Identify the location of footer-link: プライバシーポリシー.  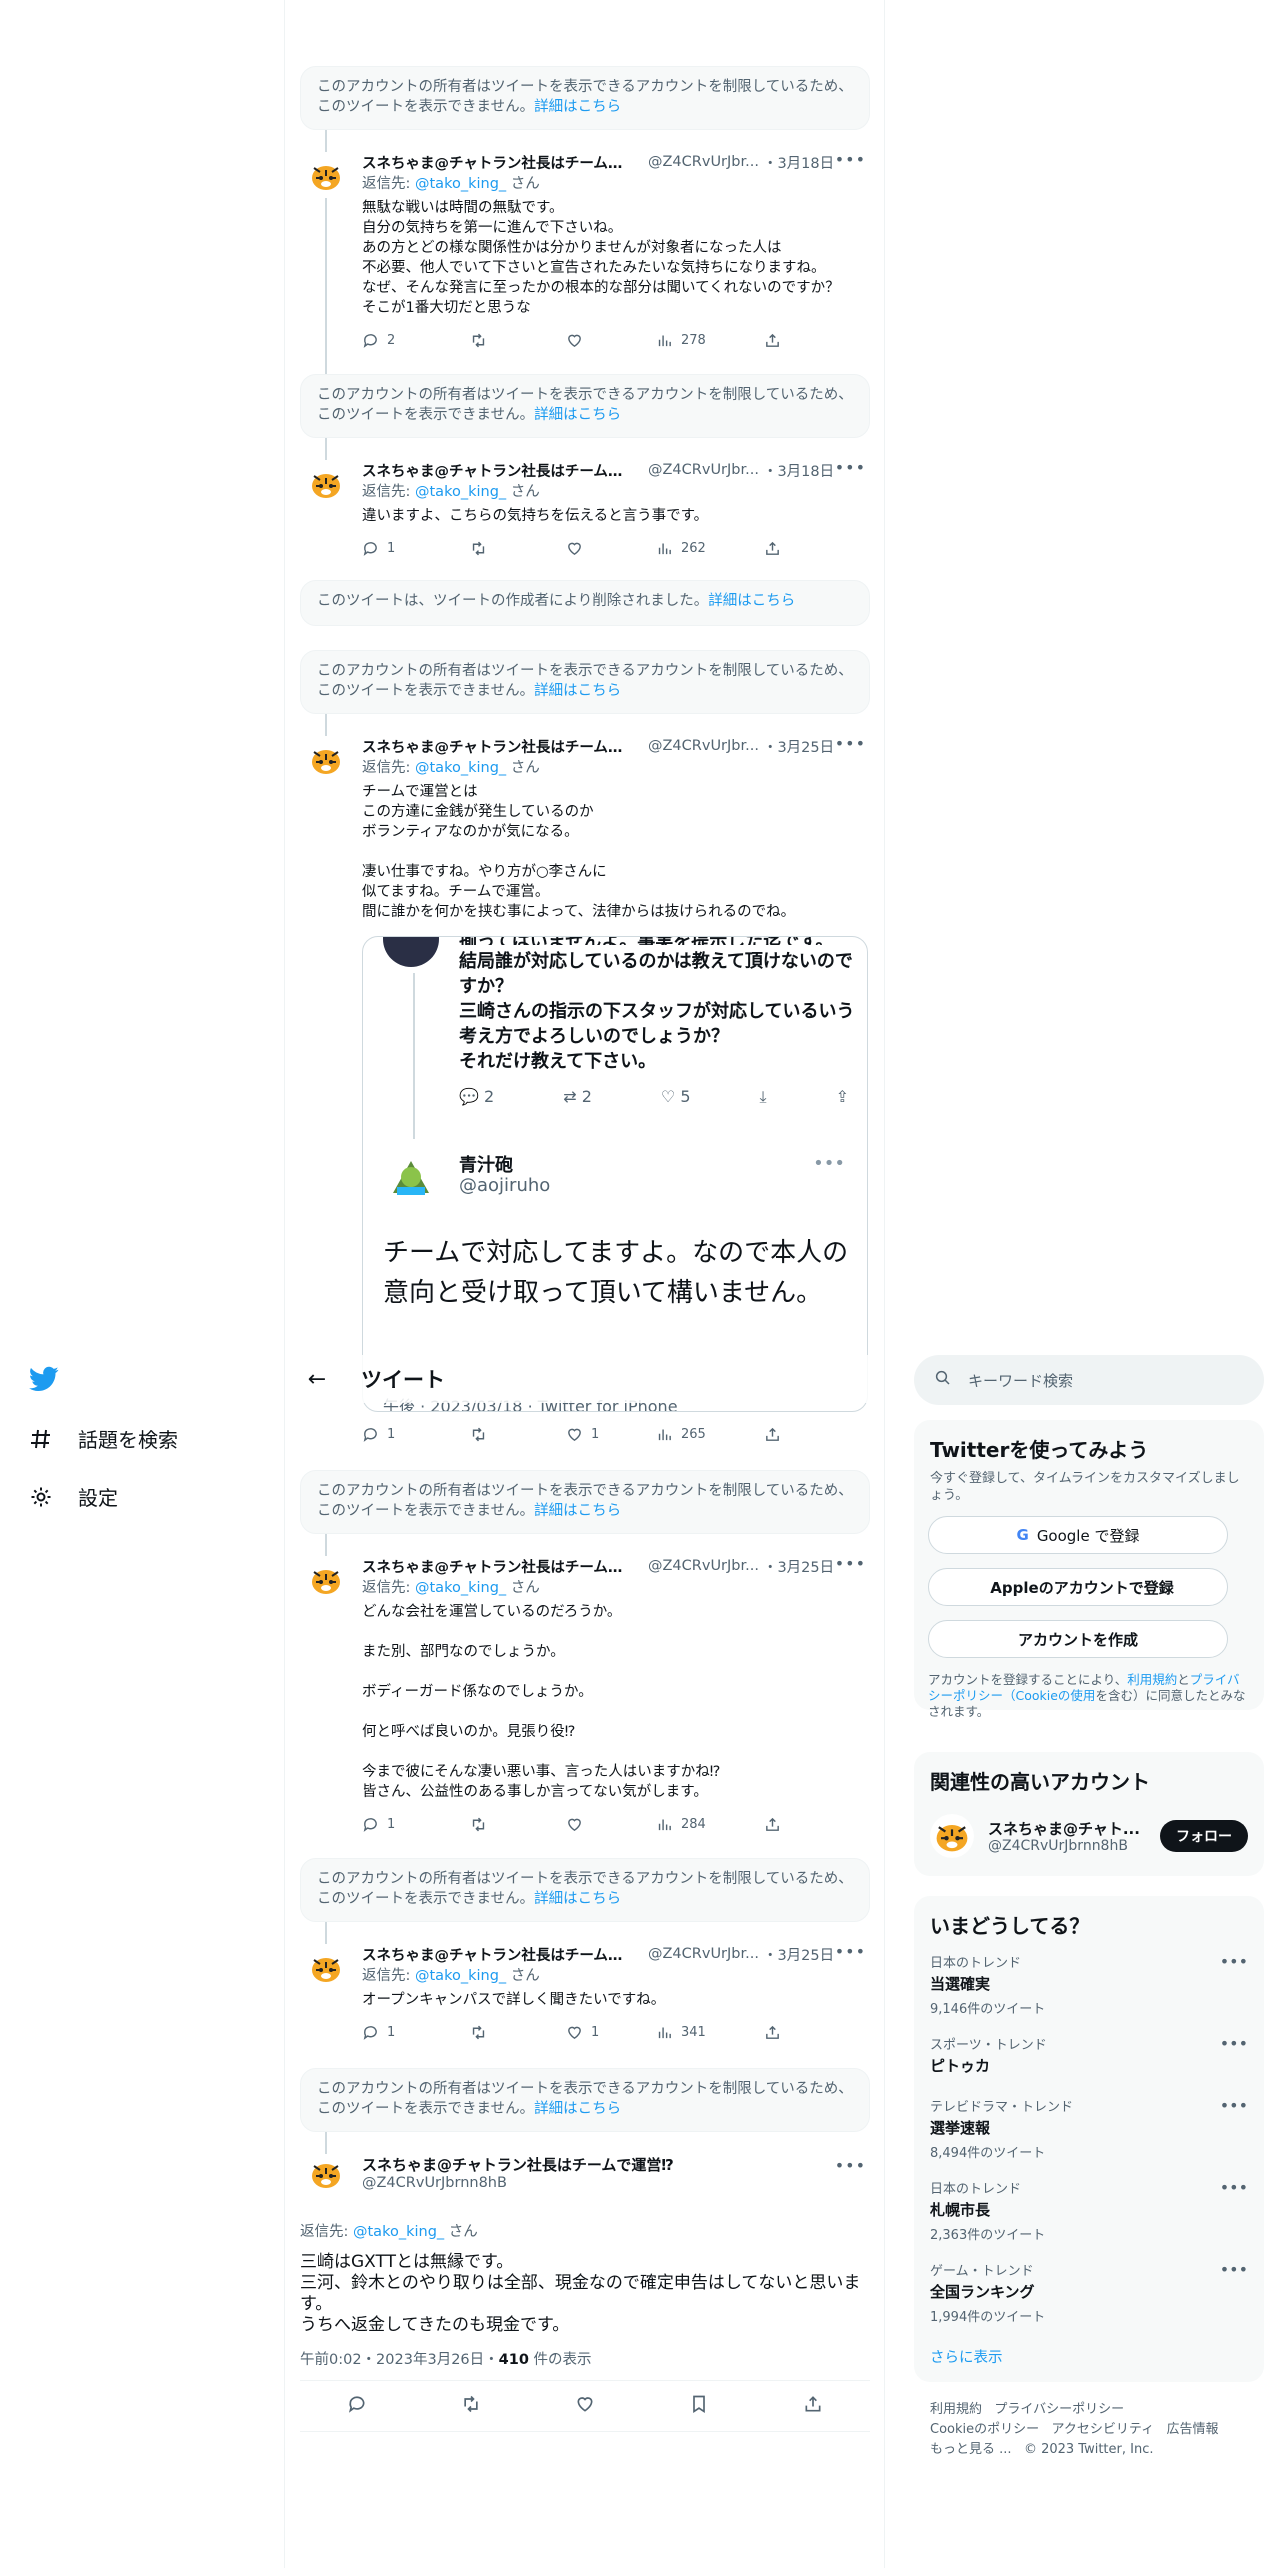
(1059, 2409).